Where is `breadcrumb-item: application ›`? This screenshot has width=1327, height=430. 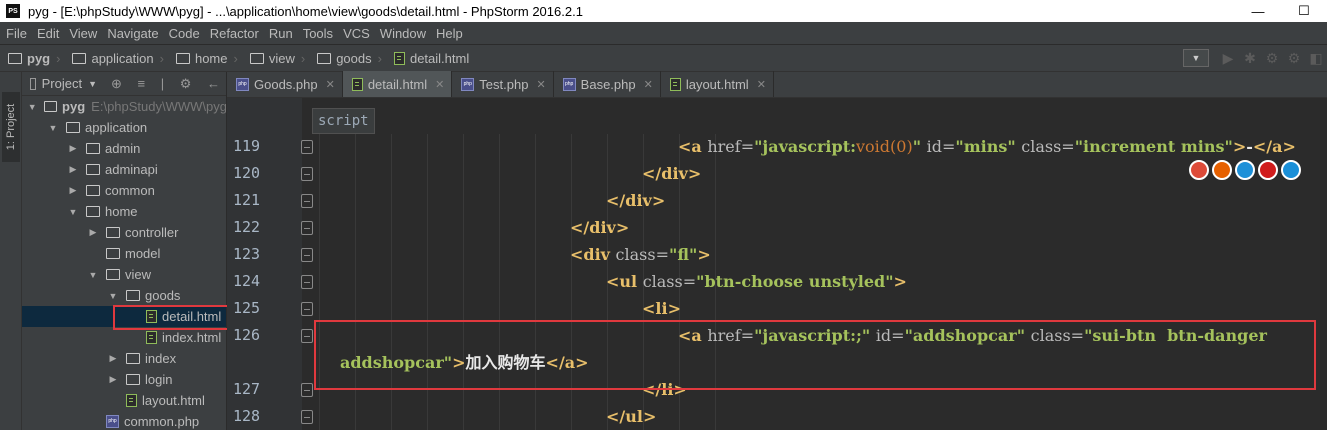 breadcrumb-item: application › is located at coordinates (116, 58).